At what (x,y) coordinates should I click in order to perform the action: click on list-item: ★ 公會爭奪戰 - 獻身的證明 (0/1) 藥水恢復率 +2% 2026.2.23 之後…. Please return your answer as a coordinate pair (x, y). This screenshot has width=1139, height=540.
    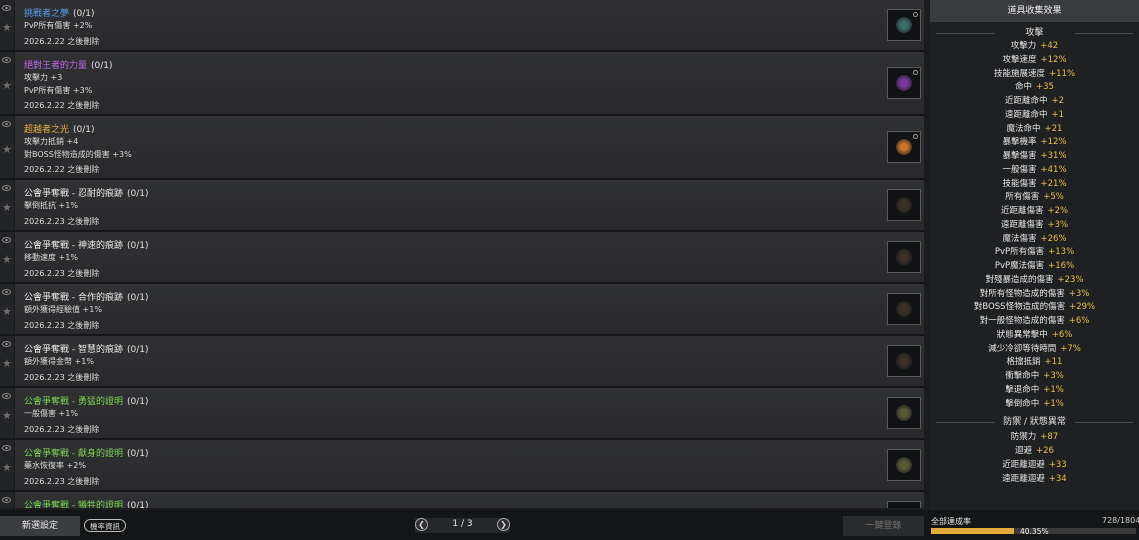
    Looking at the image, I should click on (462, 466).